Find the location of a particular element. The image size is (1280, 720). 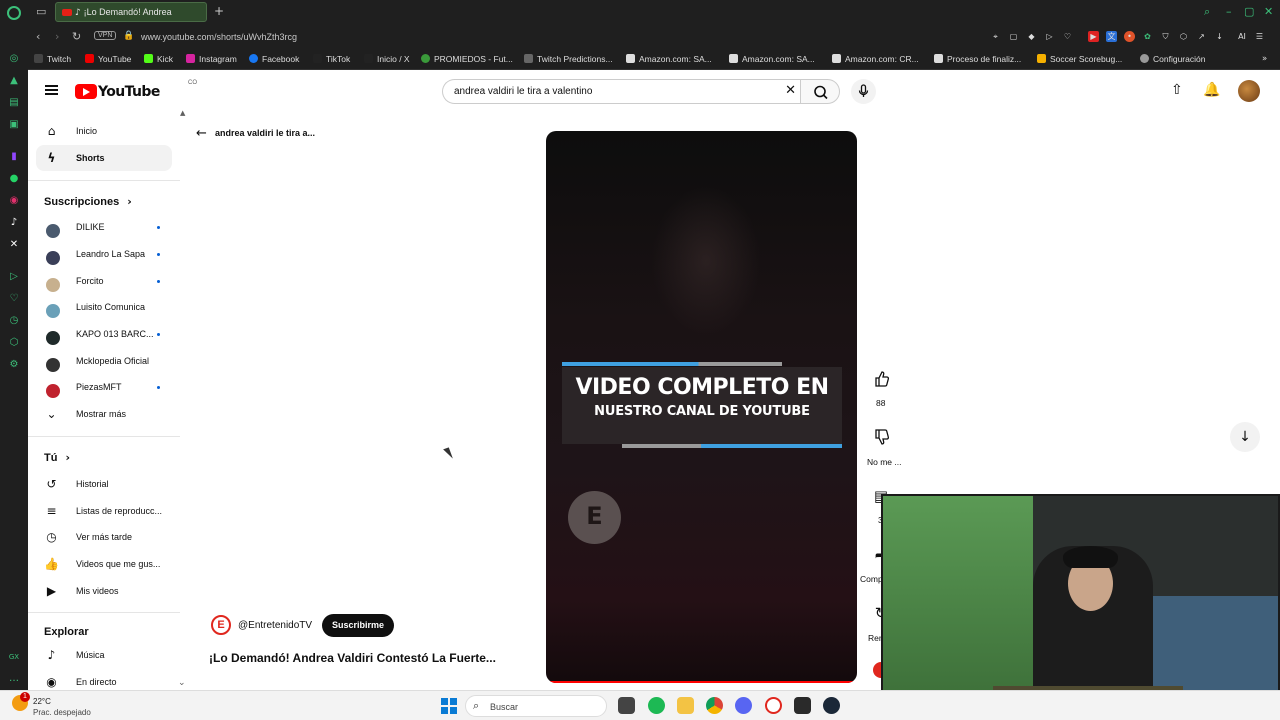

hamburger-menu-icon is located at coordinates (51, 90).